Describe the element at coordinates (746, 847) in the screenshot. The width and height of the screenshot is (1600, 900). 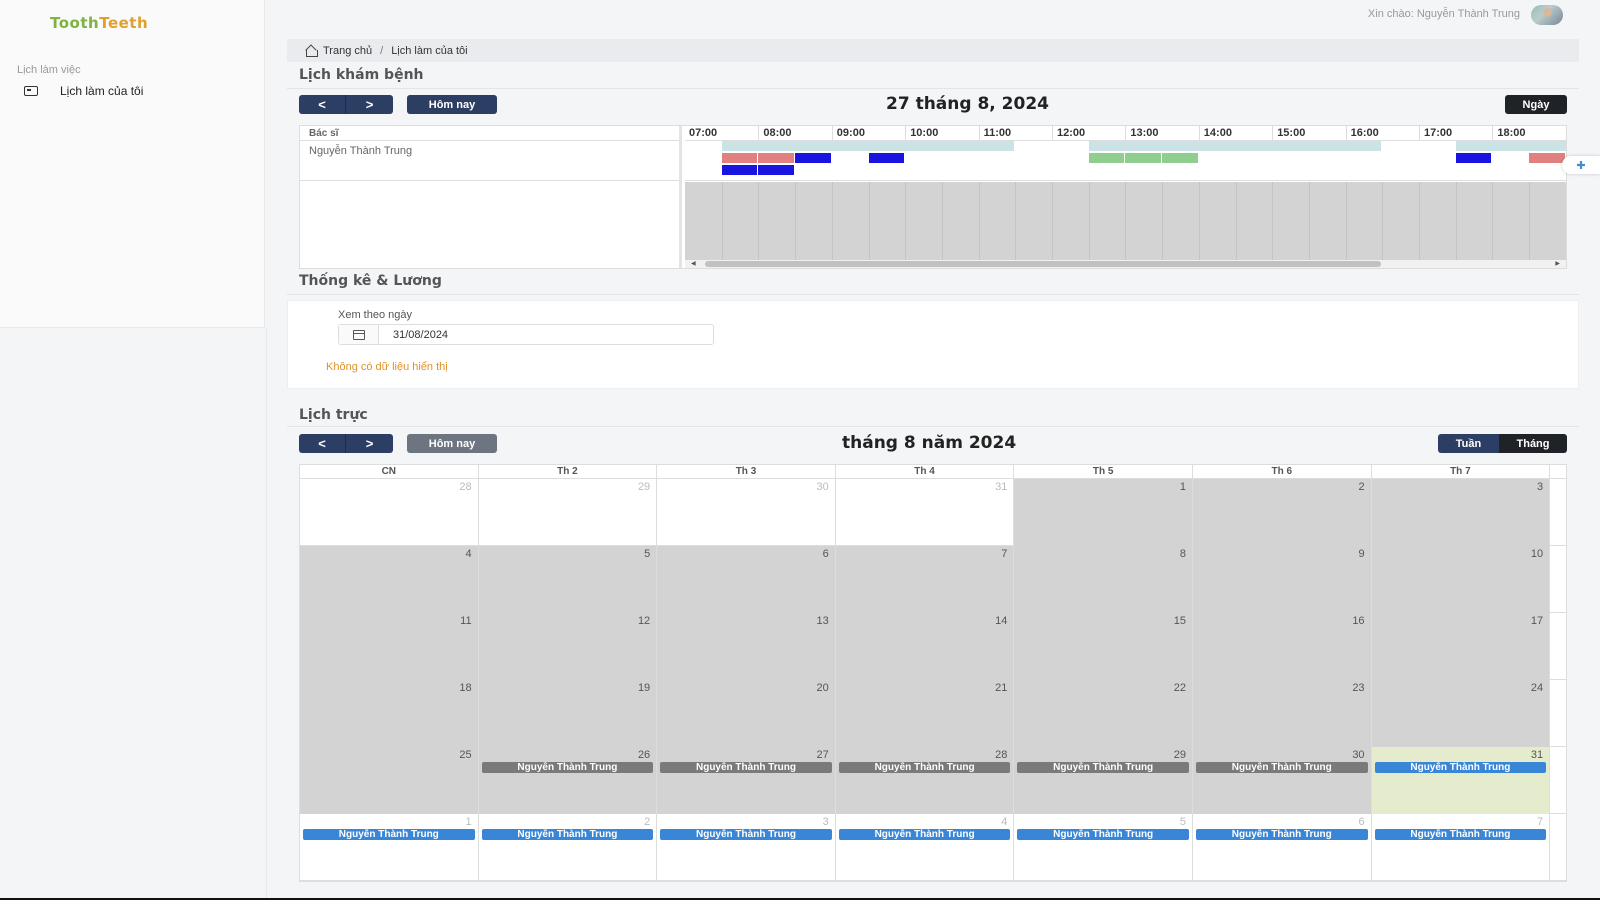
I see `calendar-day-cell: 3 Nguyễn Thành Trung` at that location.